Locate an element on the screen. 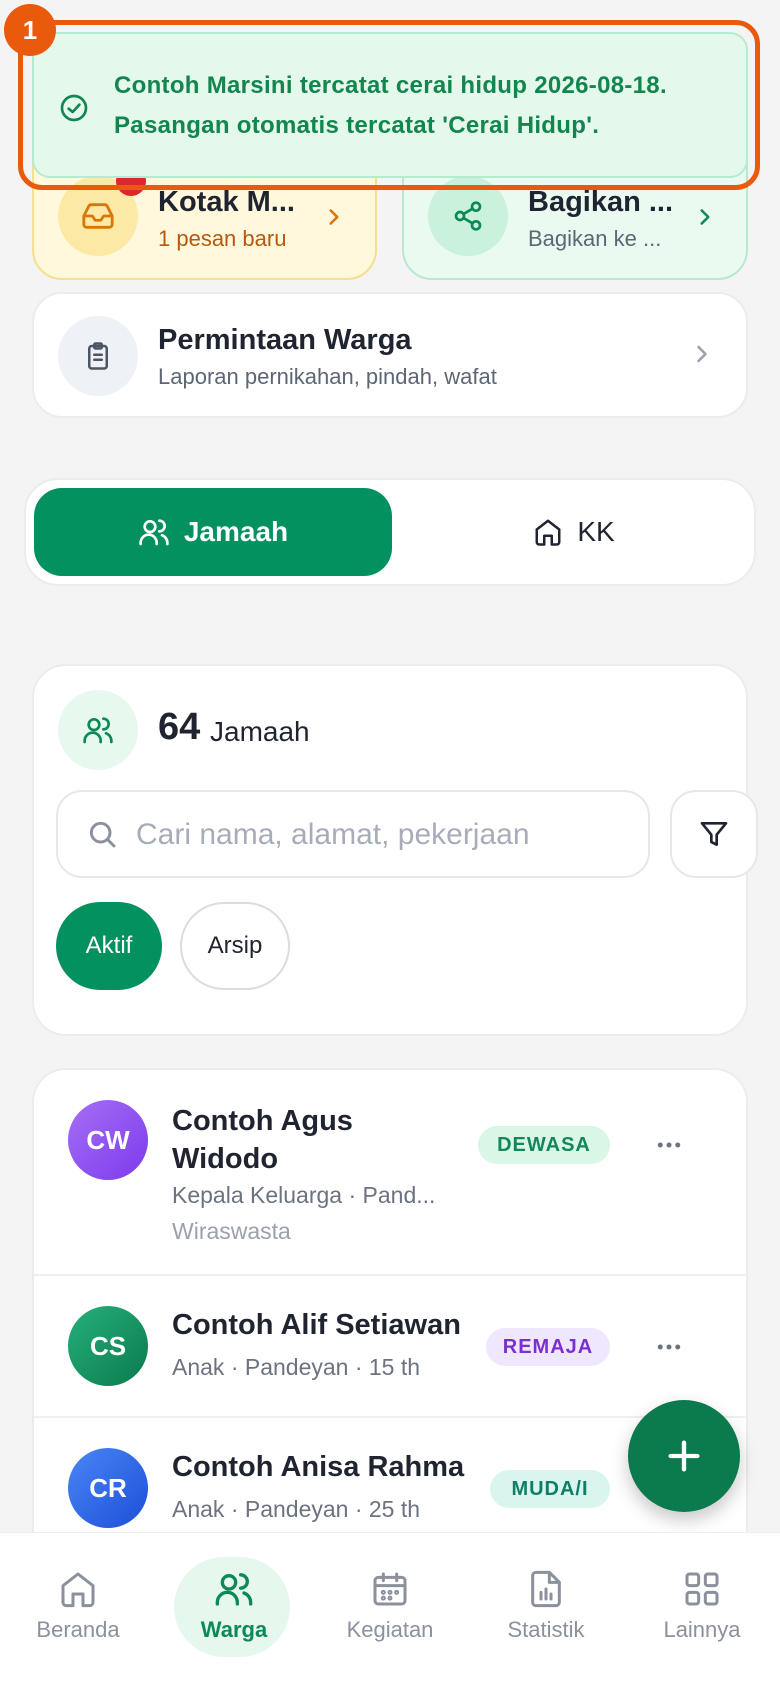 The height and width of the screenshot is (1688, 780). age-badge: MUDA/I is located at coordinates (550, 1489).